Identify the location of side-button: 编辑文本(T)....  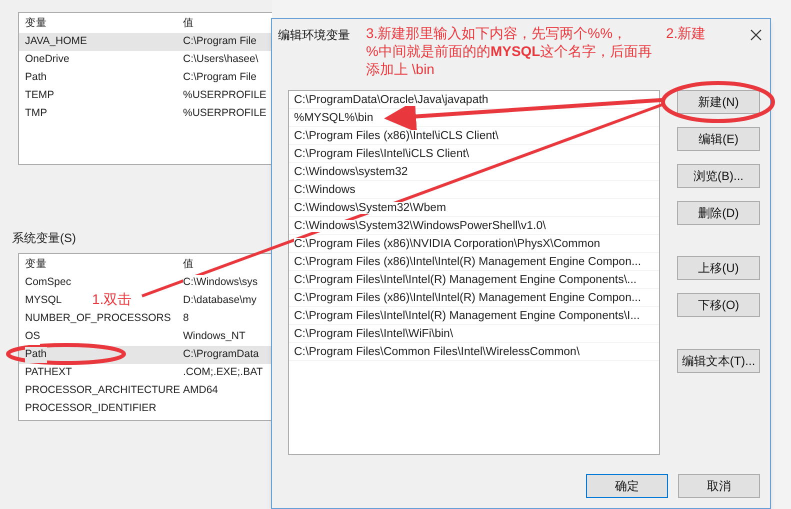
(718, 361).